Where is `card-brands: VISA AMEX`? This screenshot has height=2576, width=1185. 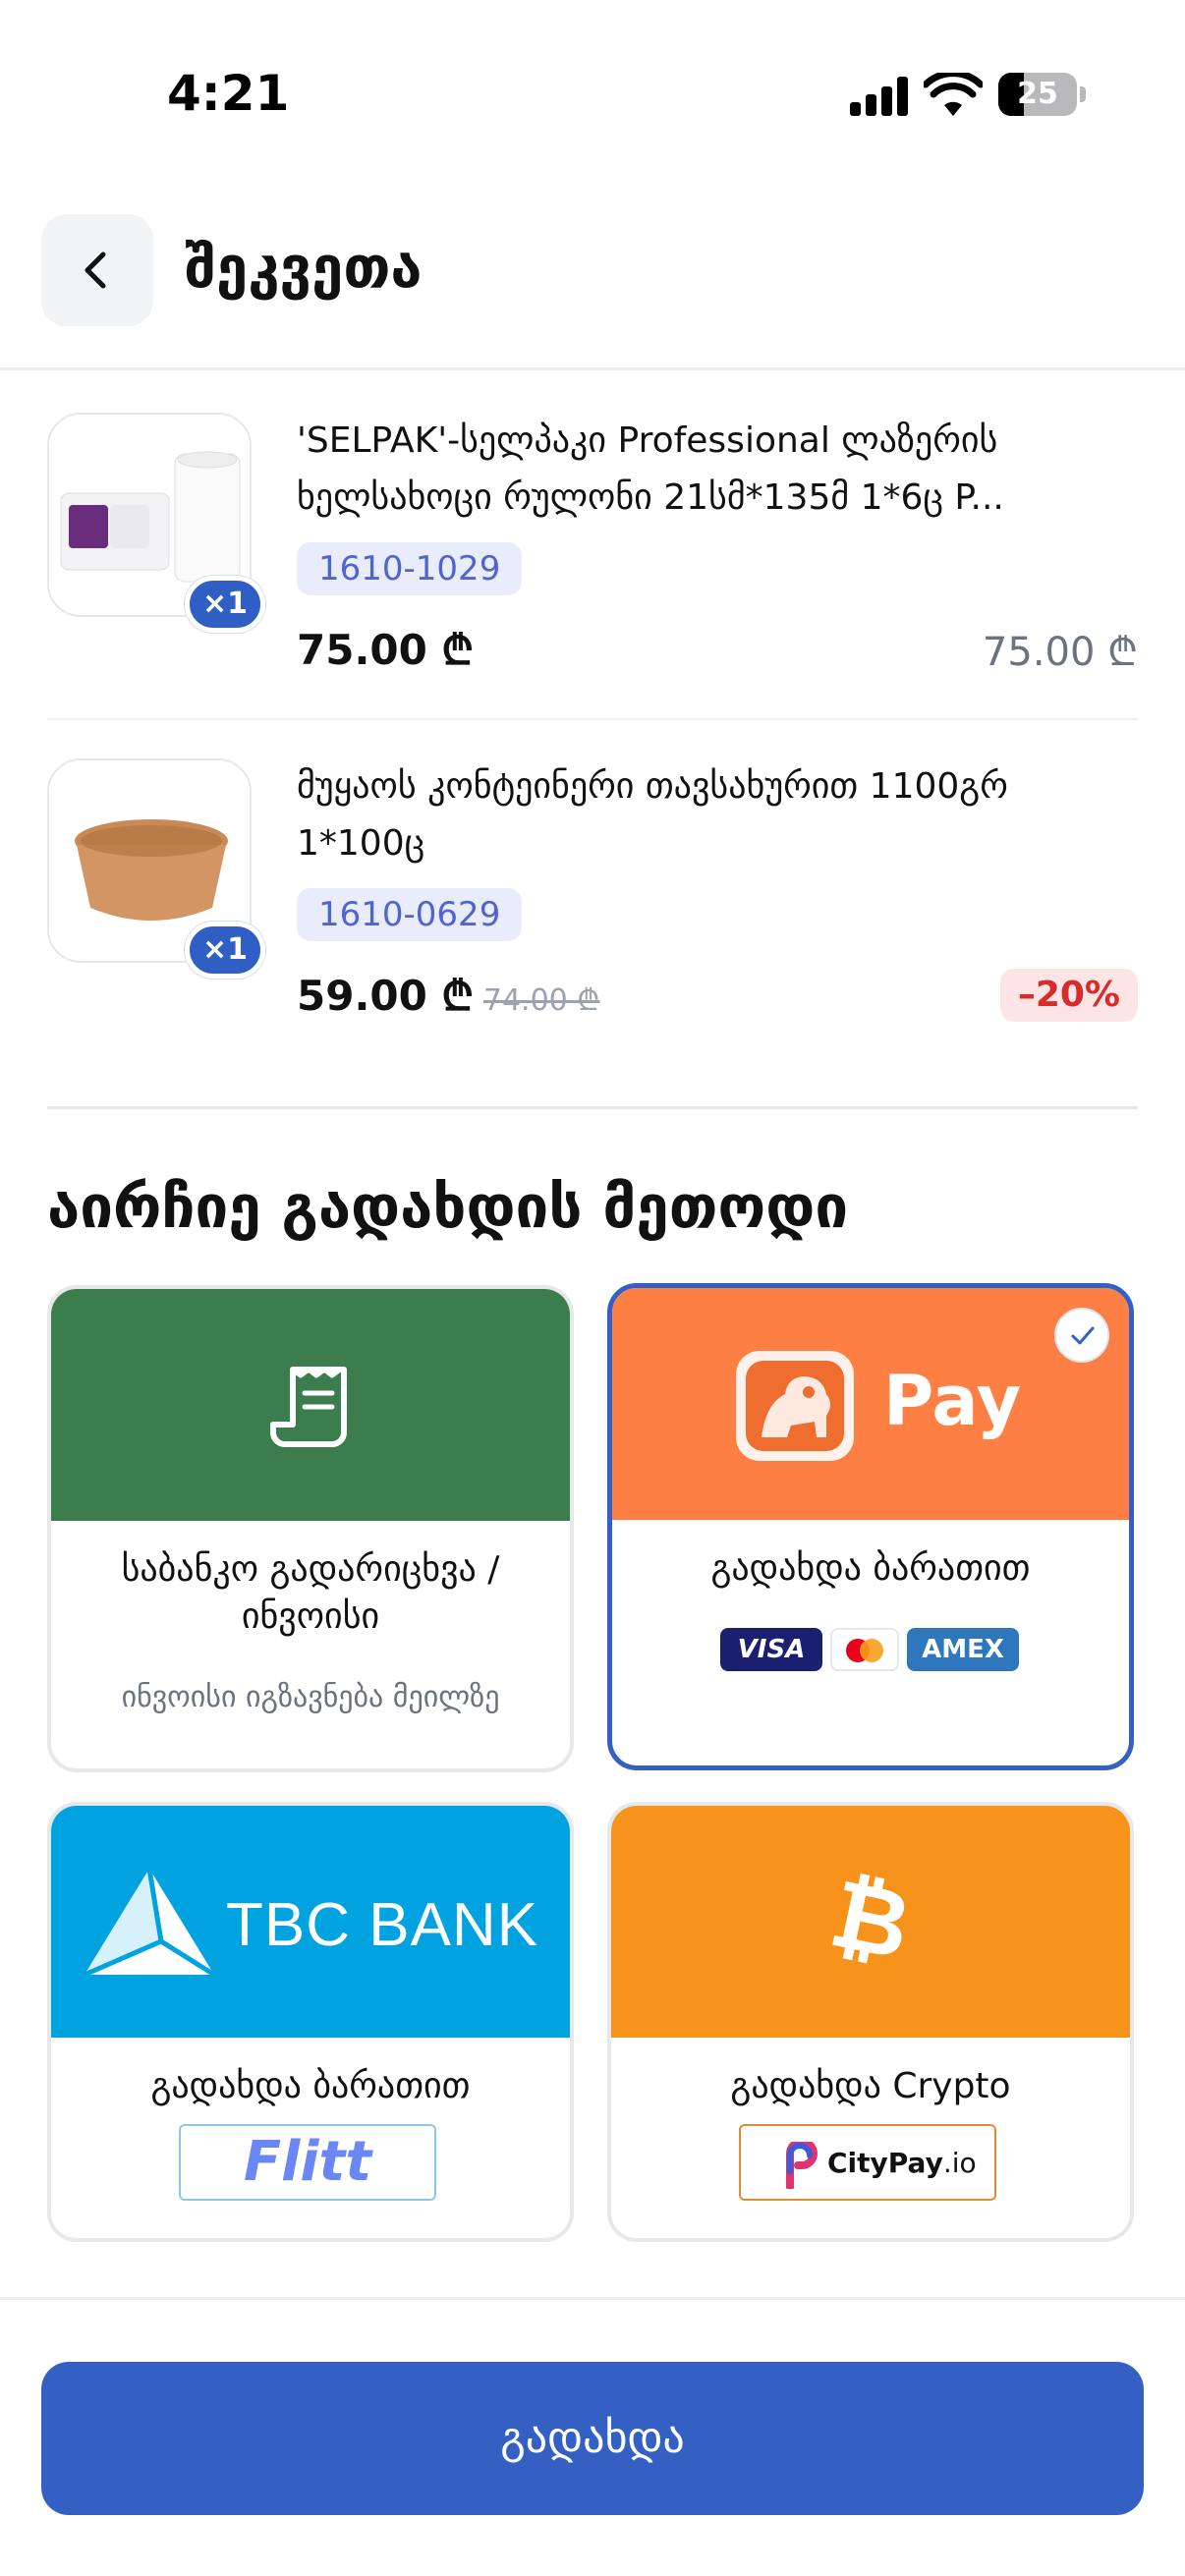 card-brands: VISA AMEX is located at coordinates (878, 1649).